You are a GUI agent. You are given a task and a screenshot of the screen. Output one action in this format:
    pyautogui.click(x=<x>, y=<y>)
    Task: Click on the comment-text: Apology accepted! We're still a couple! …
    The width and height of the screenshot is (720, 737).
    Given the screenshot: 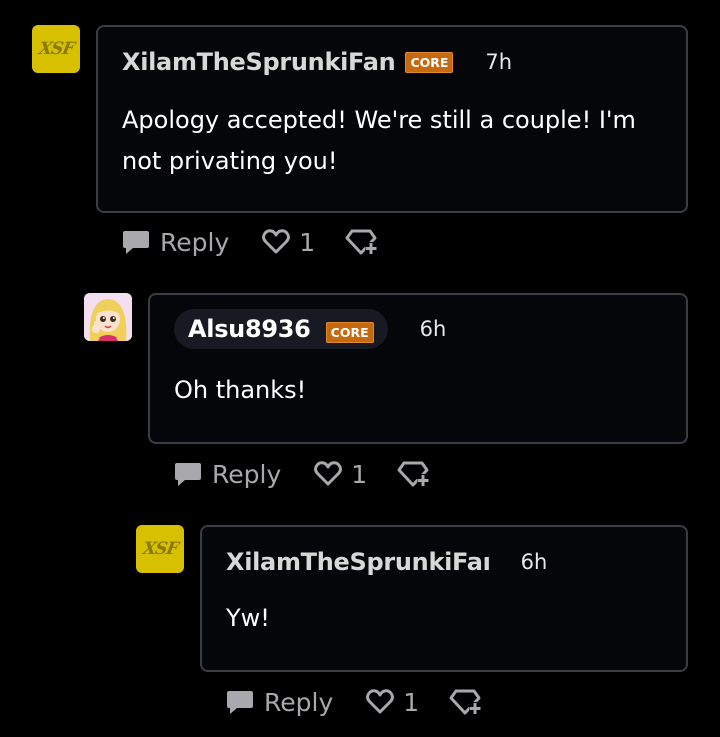 What is the action you would take?
    pyautogui.click(x=379, y=140)
    